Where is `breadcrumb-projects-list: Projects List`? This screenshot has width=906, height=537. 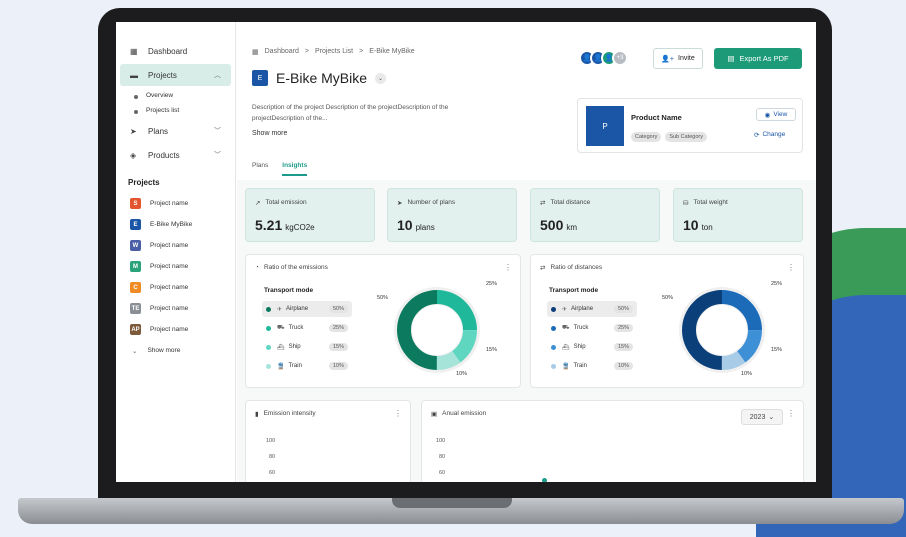 breadcrumb-projects-list: Projects List is located at coordinates (334, 52).